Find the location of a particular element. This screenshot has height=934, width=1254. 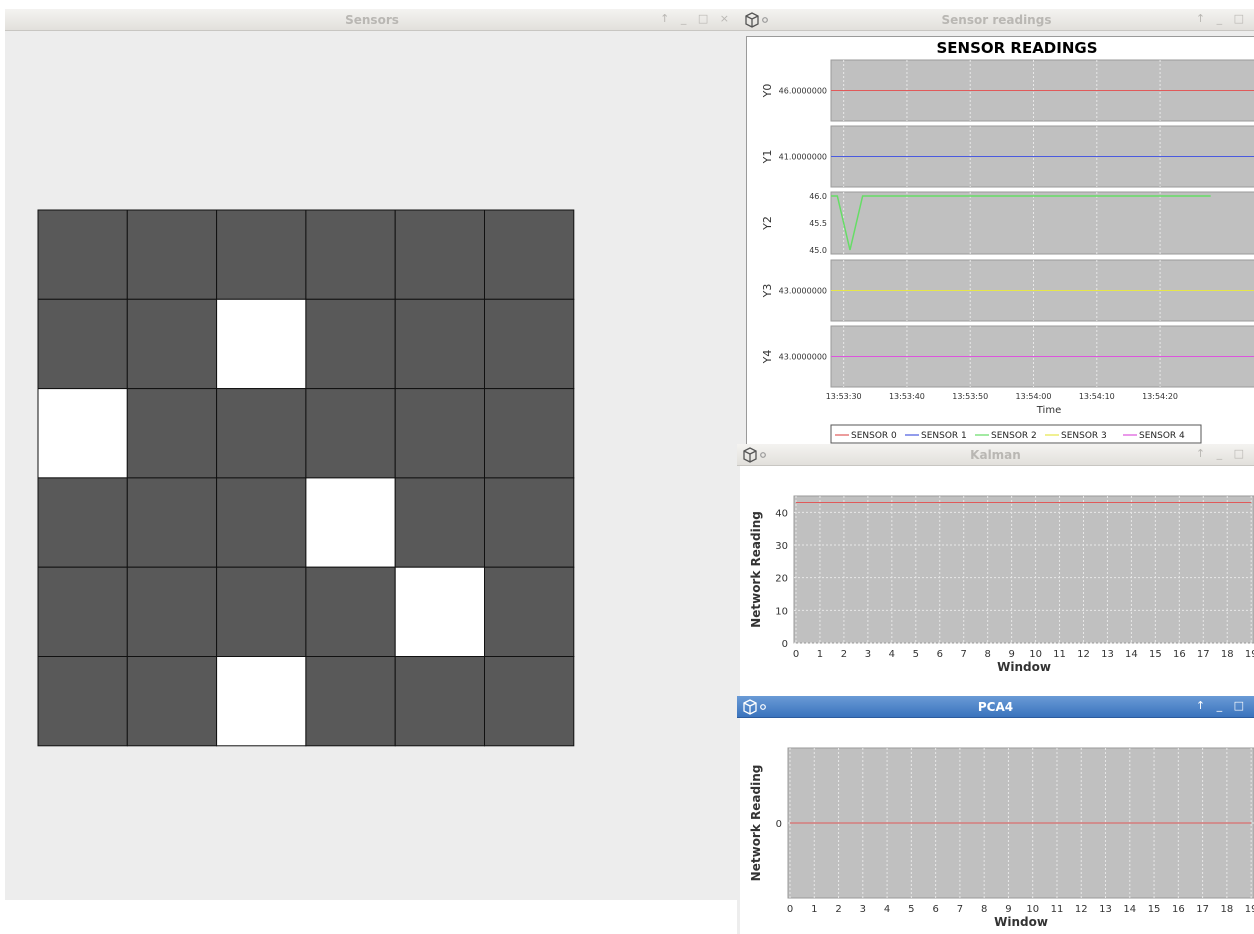

x-tick-label: 3 is located at coordinates (868, 654).